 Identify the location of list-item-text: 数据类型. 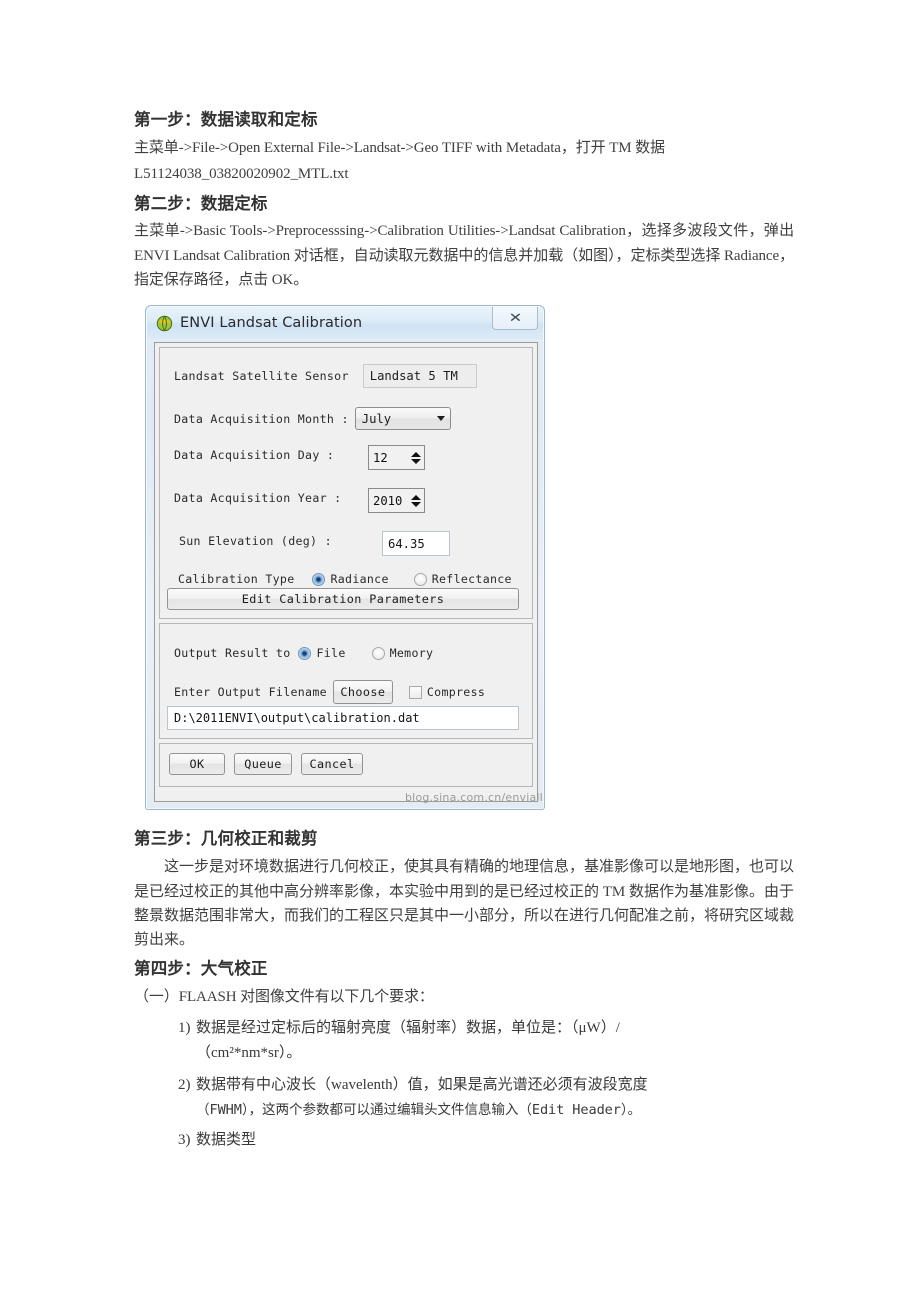
(226, 1140).